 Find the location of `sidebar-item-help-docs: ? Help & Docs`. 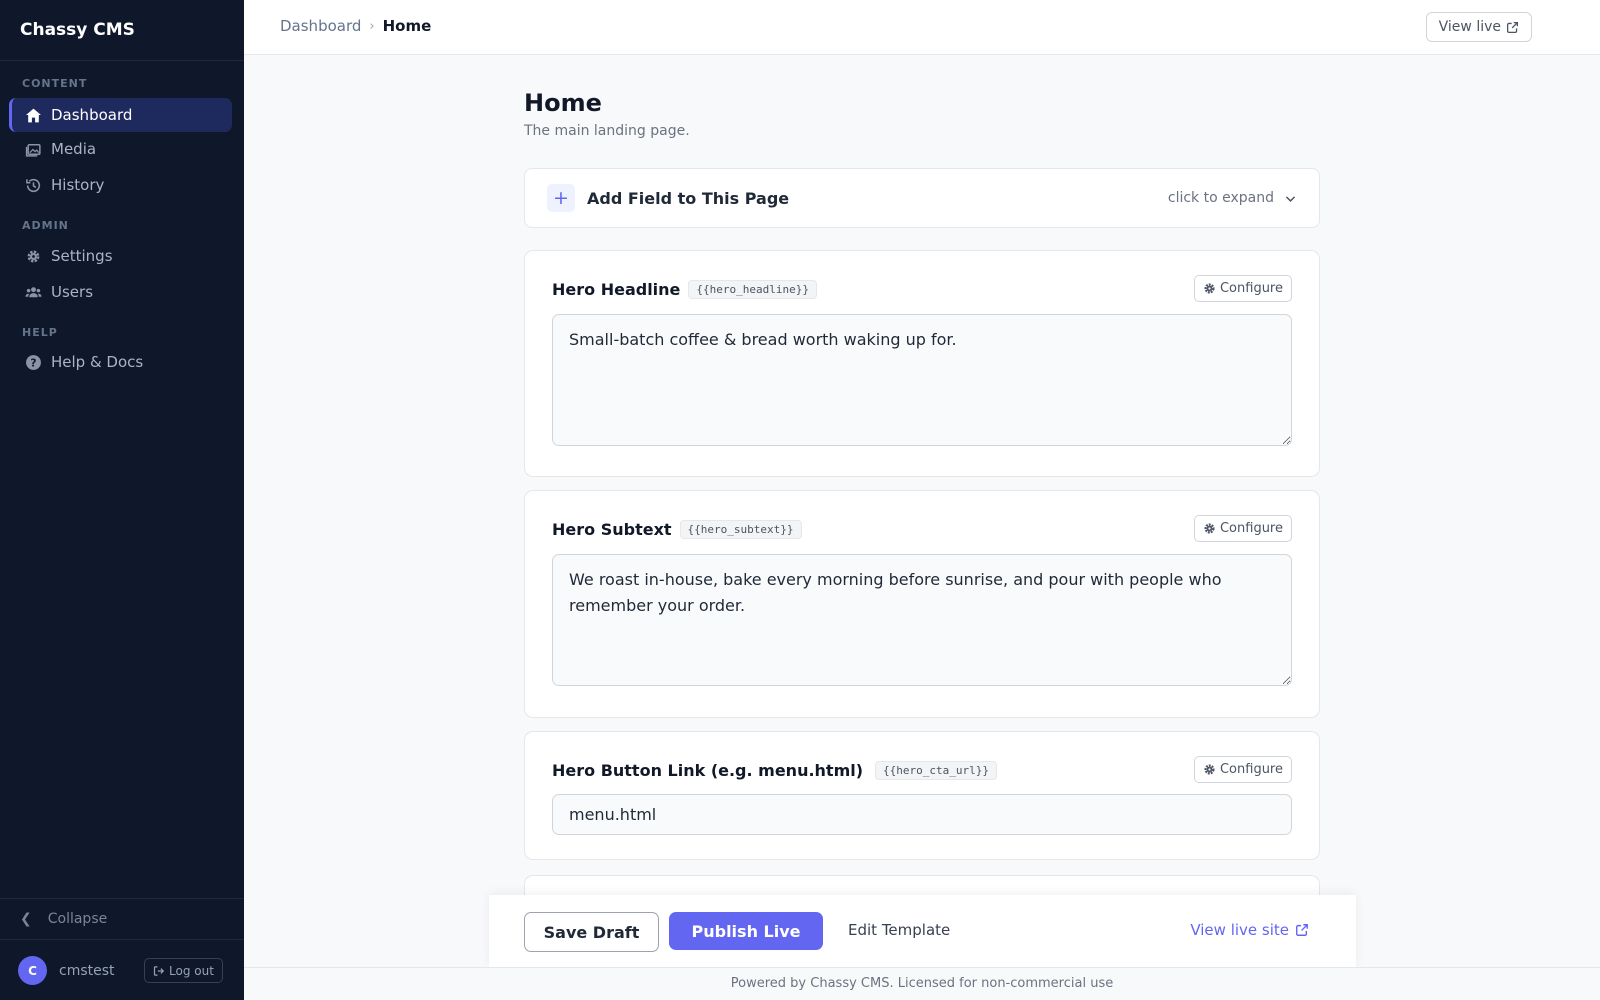

sidebar-item-help-docs: ? Help & Docs is located at coordinates (120, 362).